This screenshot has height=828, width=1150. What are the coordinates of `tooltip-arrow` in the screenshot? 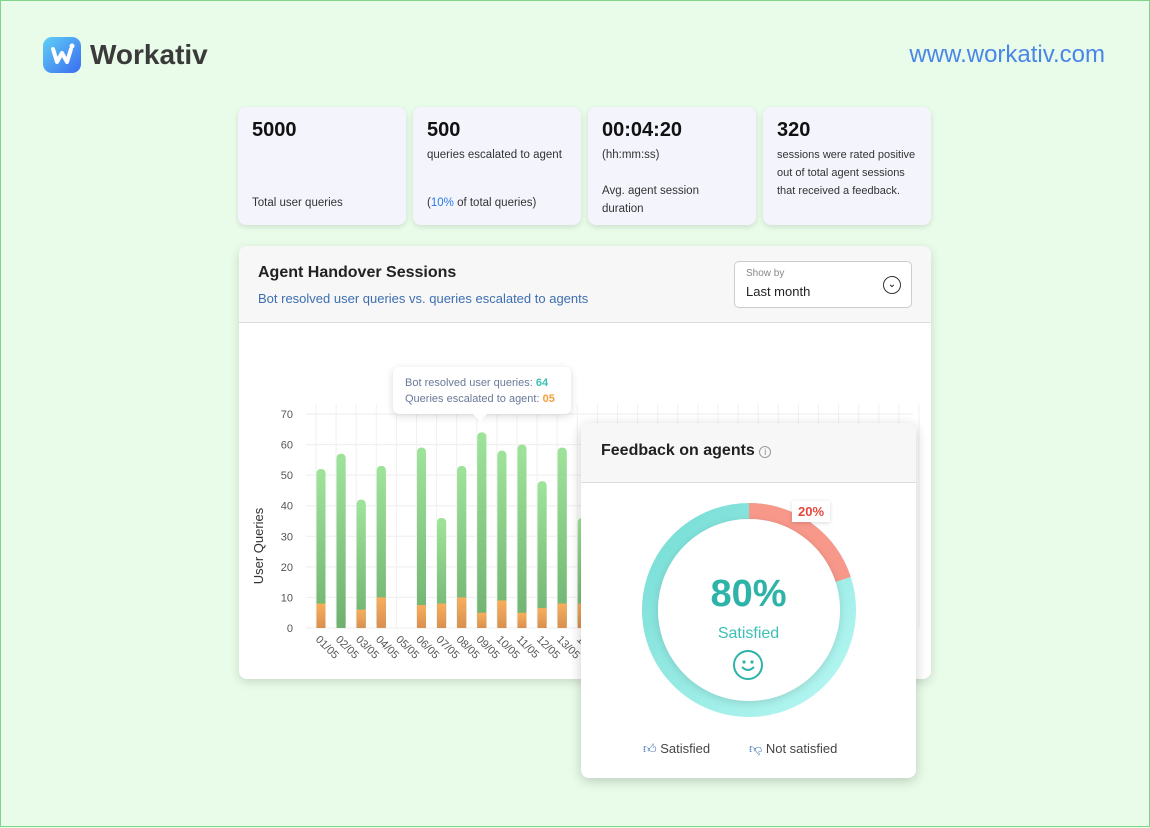 It's located at (480, 417).